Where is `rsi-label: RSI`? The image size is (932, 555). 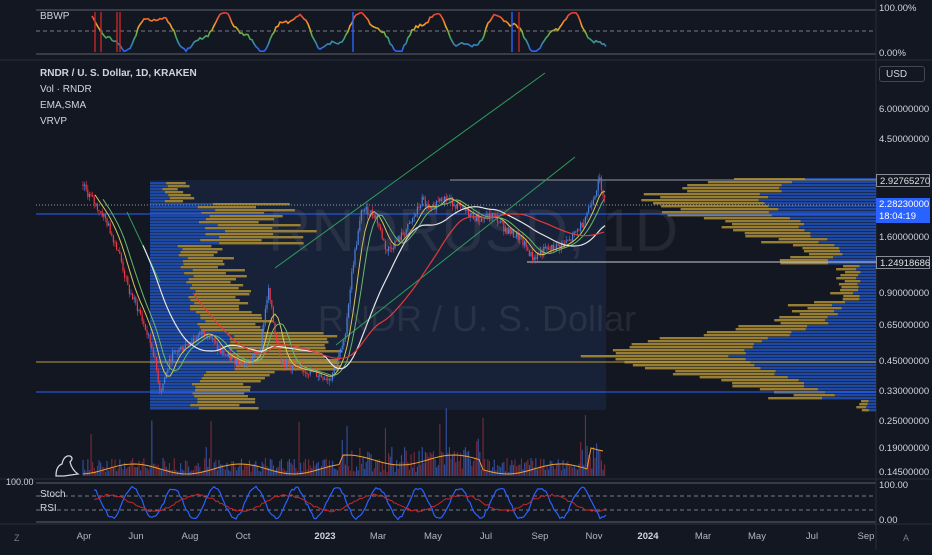 rsi-label: RSI is located at coordinates (48, 508).